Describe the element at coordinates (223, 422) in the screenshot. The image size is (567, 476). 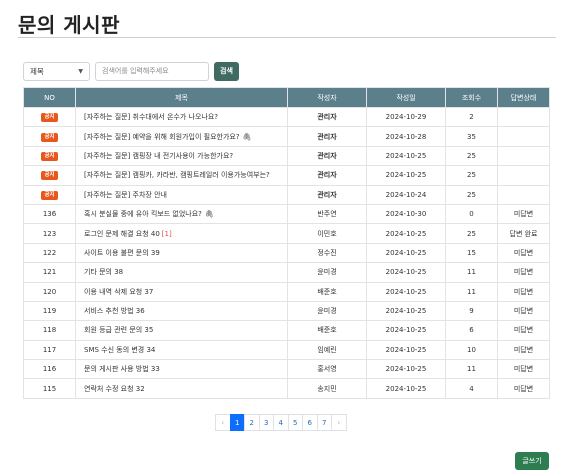
I see `prev-page-button: ‹` at that location.